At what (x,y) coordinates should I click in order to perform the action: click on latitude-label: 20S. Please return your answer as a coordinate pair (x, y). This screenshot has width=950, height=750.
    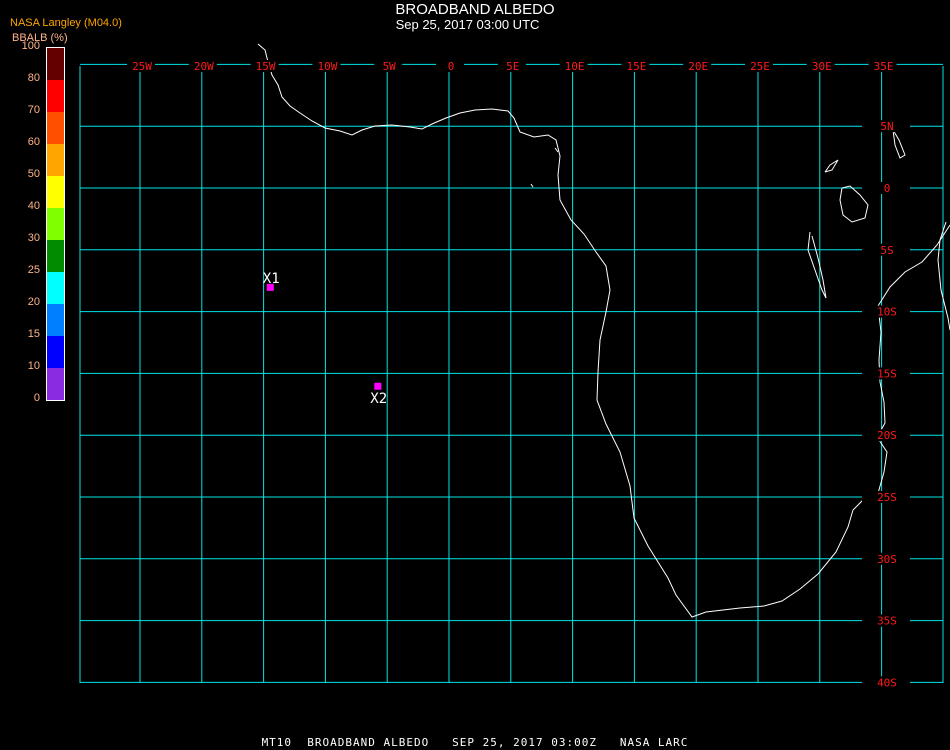
    Looking at the image, I should click on (887, 435).